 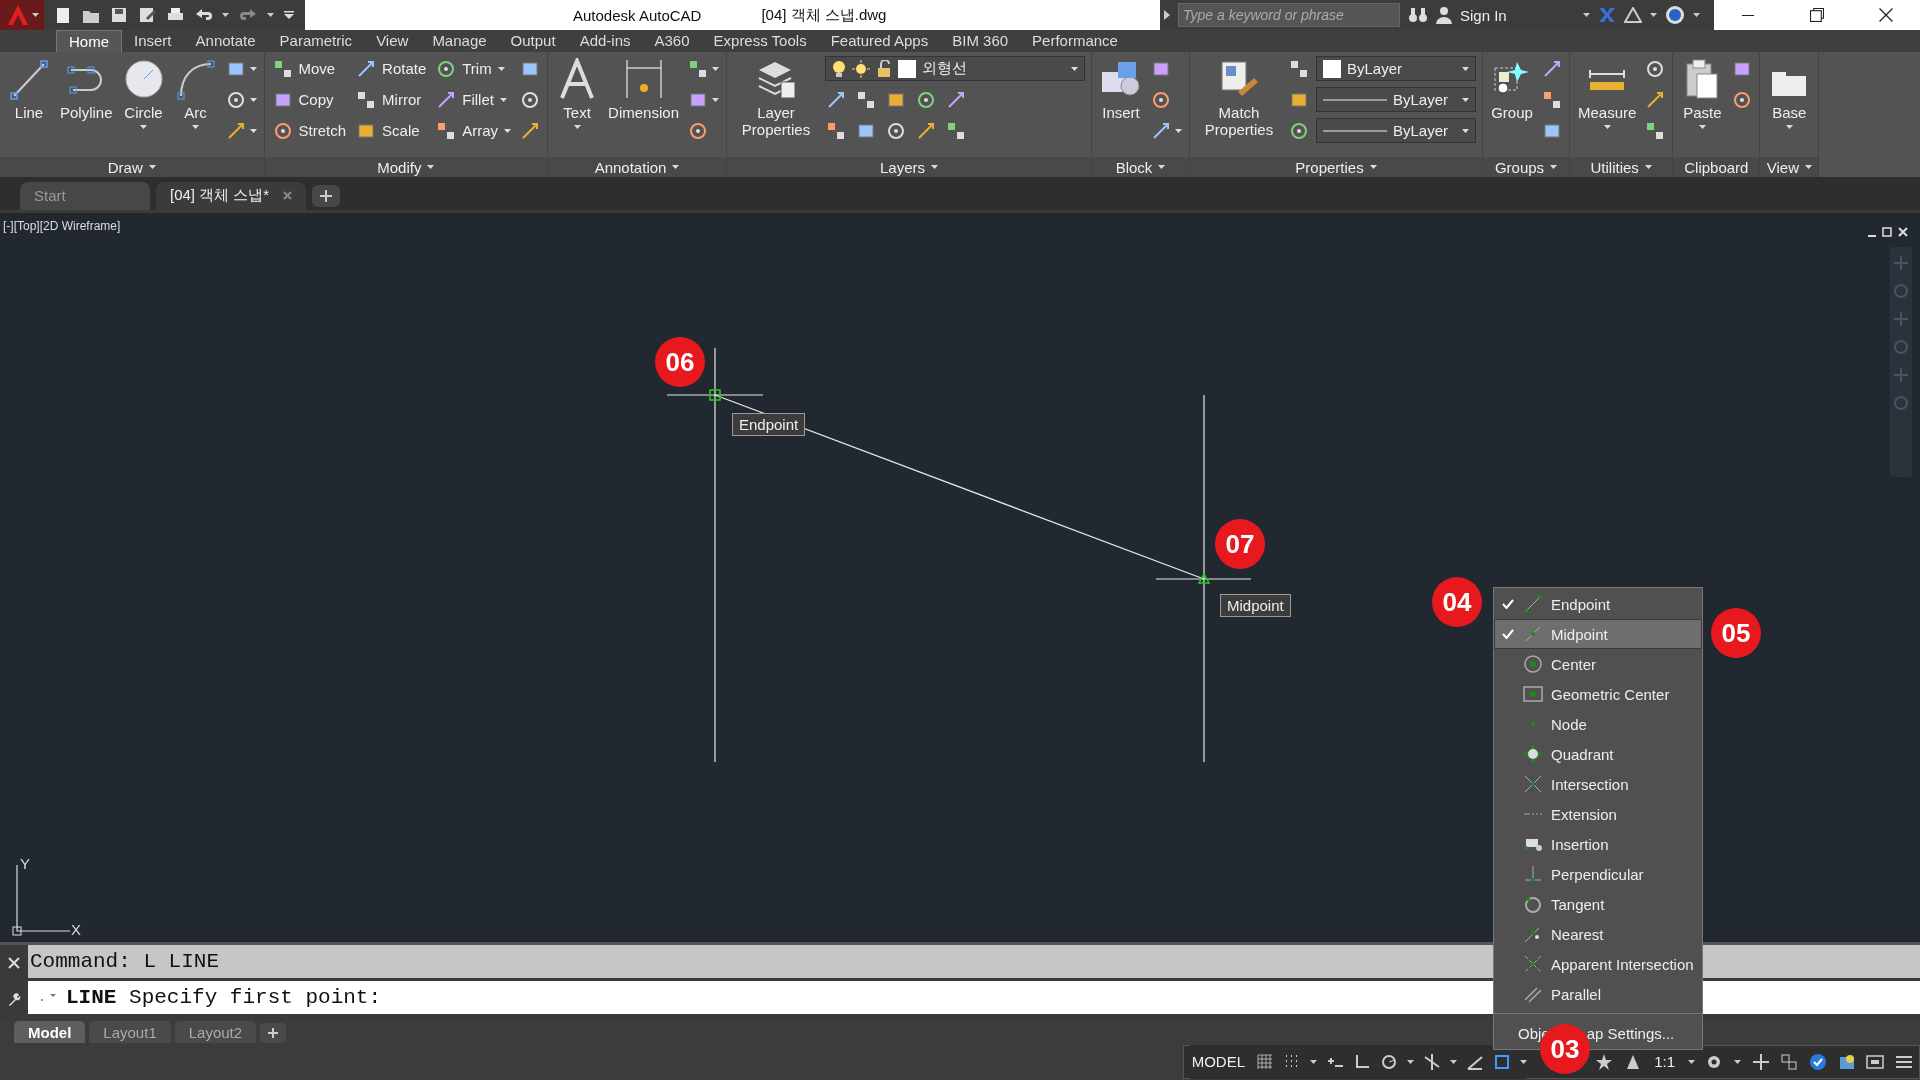 What do you see at coordinates (1702, 94) in the screenshot?
I see `ribbon-button: Paste` at bounding box center [1702, 94].